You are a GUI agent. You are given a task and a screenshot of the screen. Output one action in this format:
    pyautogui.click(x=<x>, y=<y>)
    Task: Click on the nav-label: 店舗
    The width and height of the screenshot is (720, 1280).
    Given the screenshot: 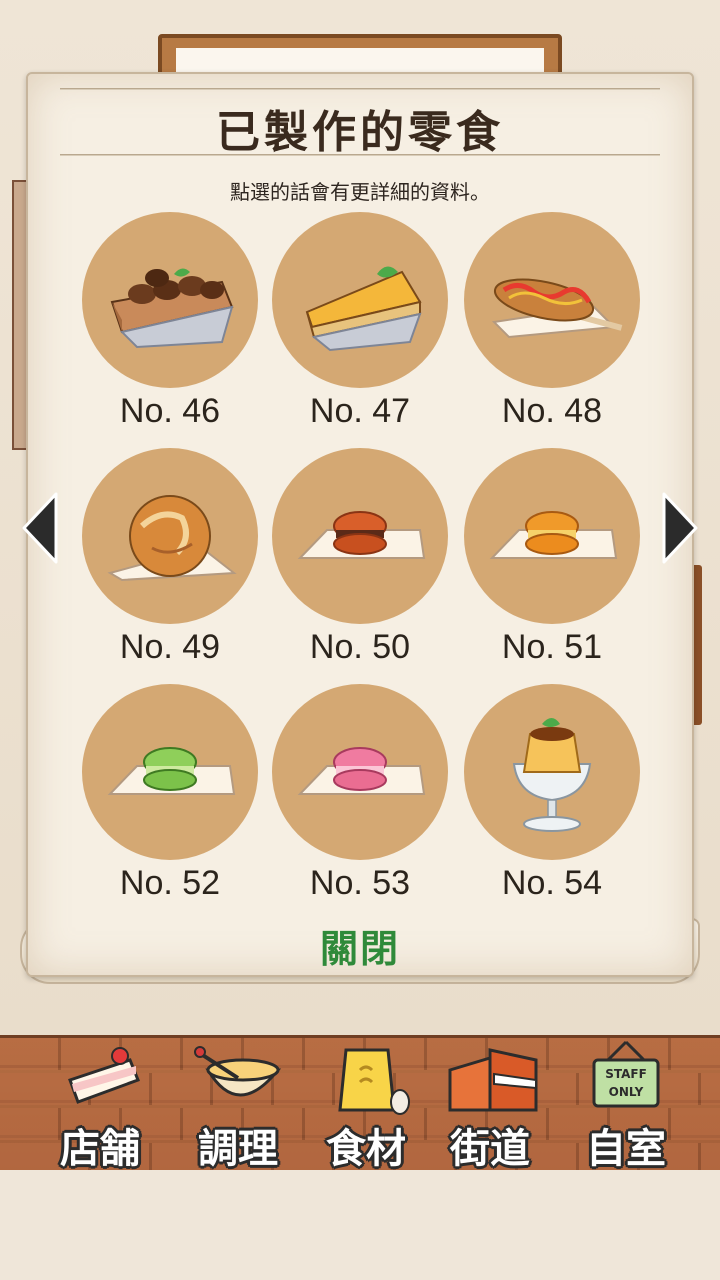 What is the action you would take?
    pyautogui.click(x=100, y=1148)
    